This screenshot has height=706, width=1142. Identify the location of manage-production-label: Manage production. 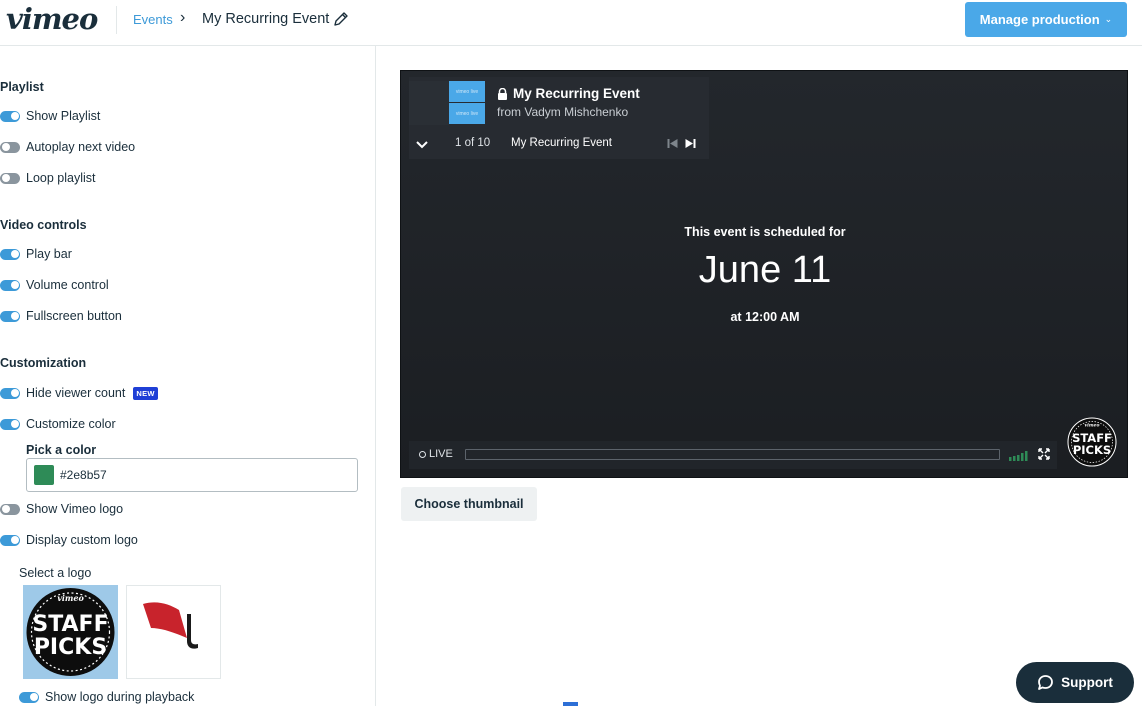
(1039, 19).